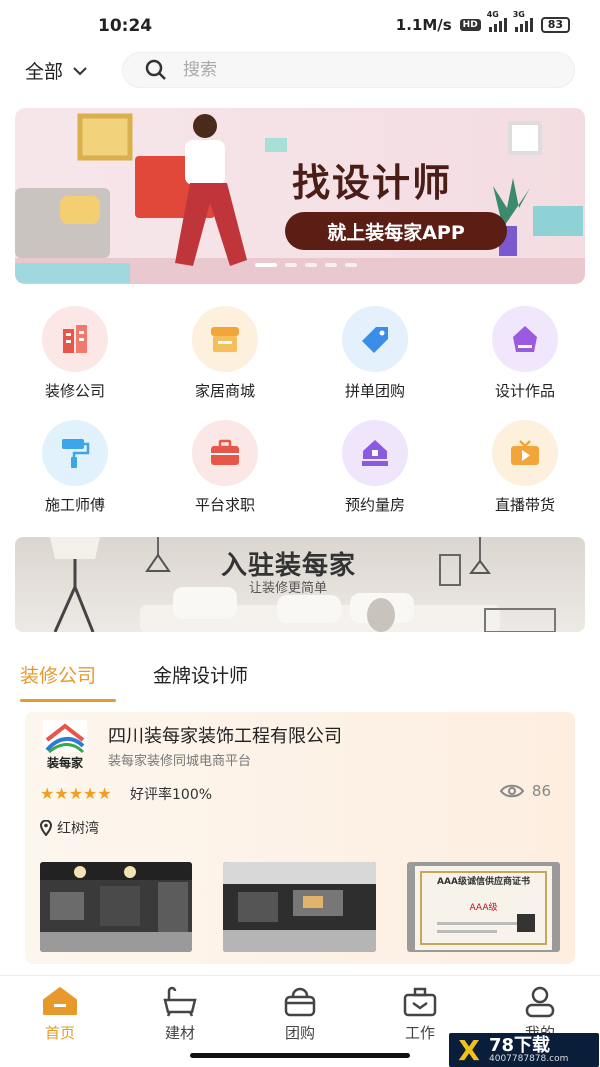 This screenshot has height=1067, width=600. Describe the element at coordinates (525, 791) in the screenshot. I see `view-count: 86` at that location.